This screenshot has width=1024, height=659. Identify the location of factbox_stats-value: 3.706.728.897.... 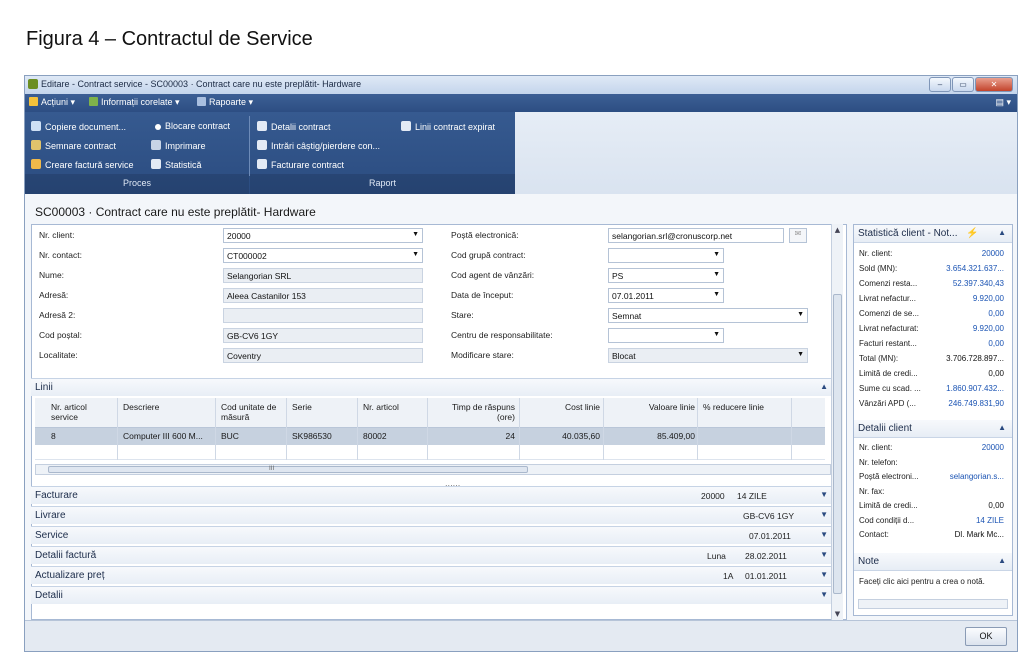
(975, 358).